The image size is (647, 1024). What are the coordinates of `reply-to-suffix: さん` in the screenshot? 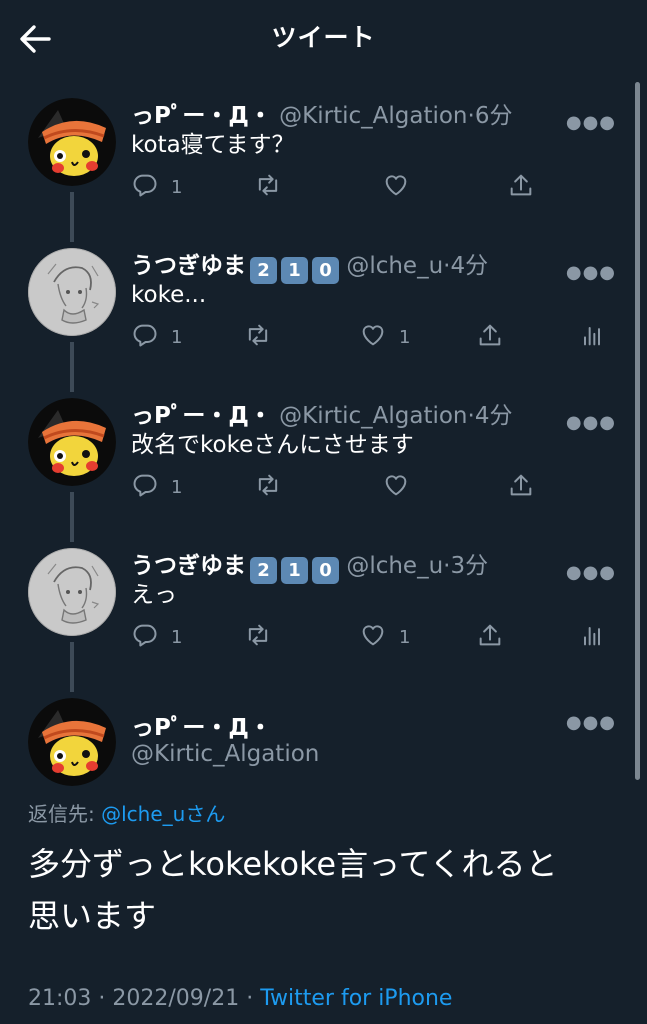 It's located at (205, 814).